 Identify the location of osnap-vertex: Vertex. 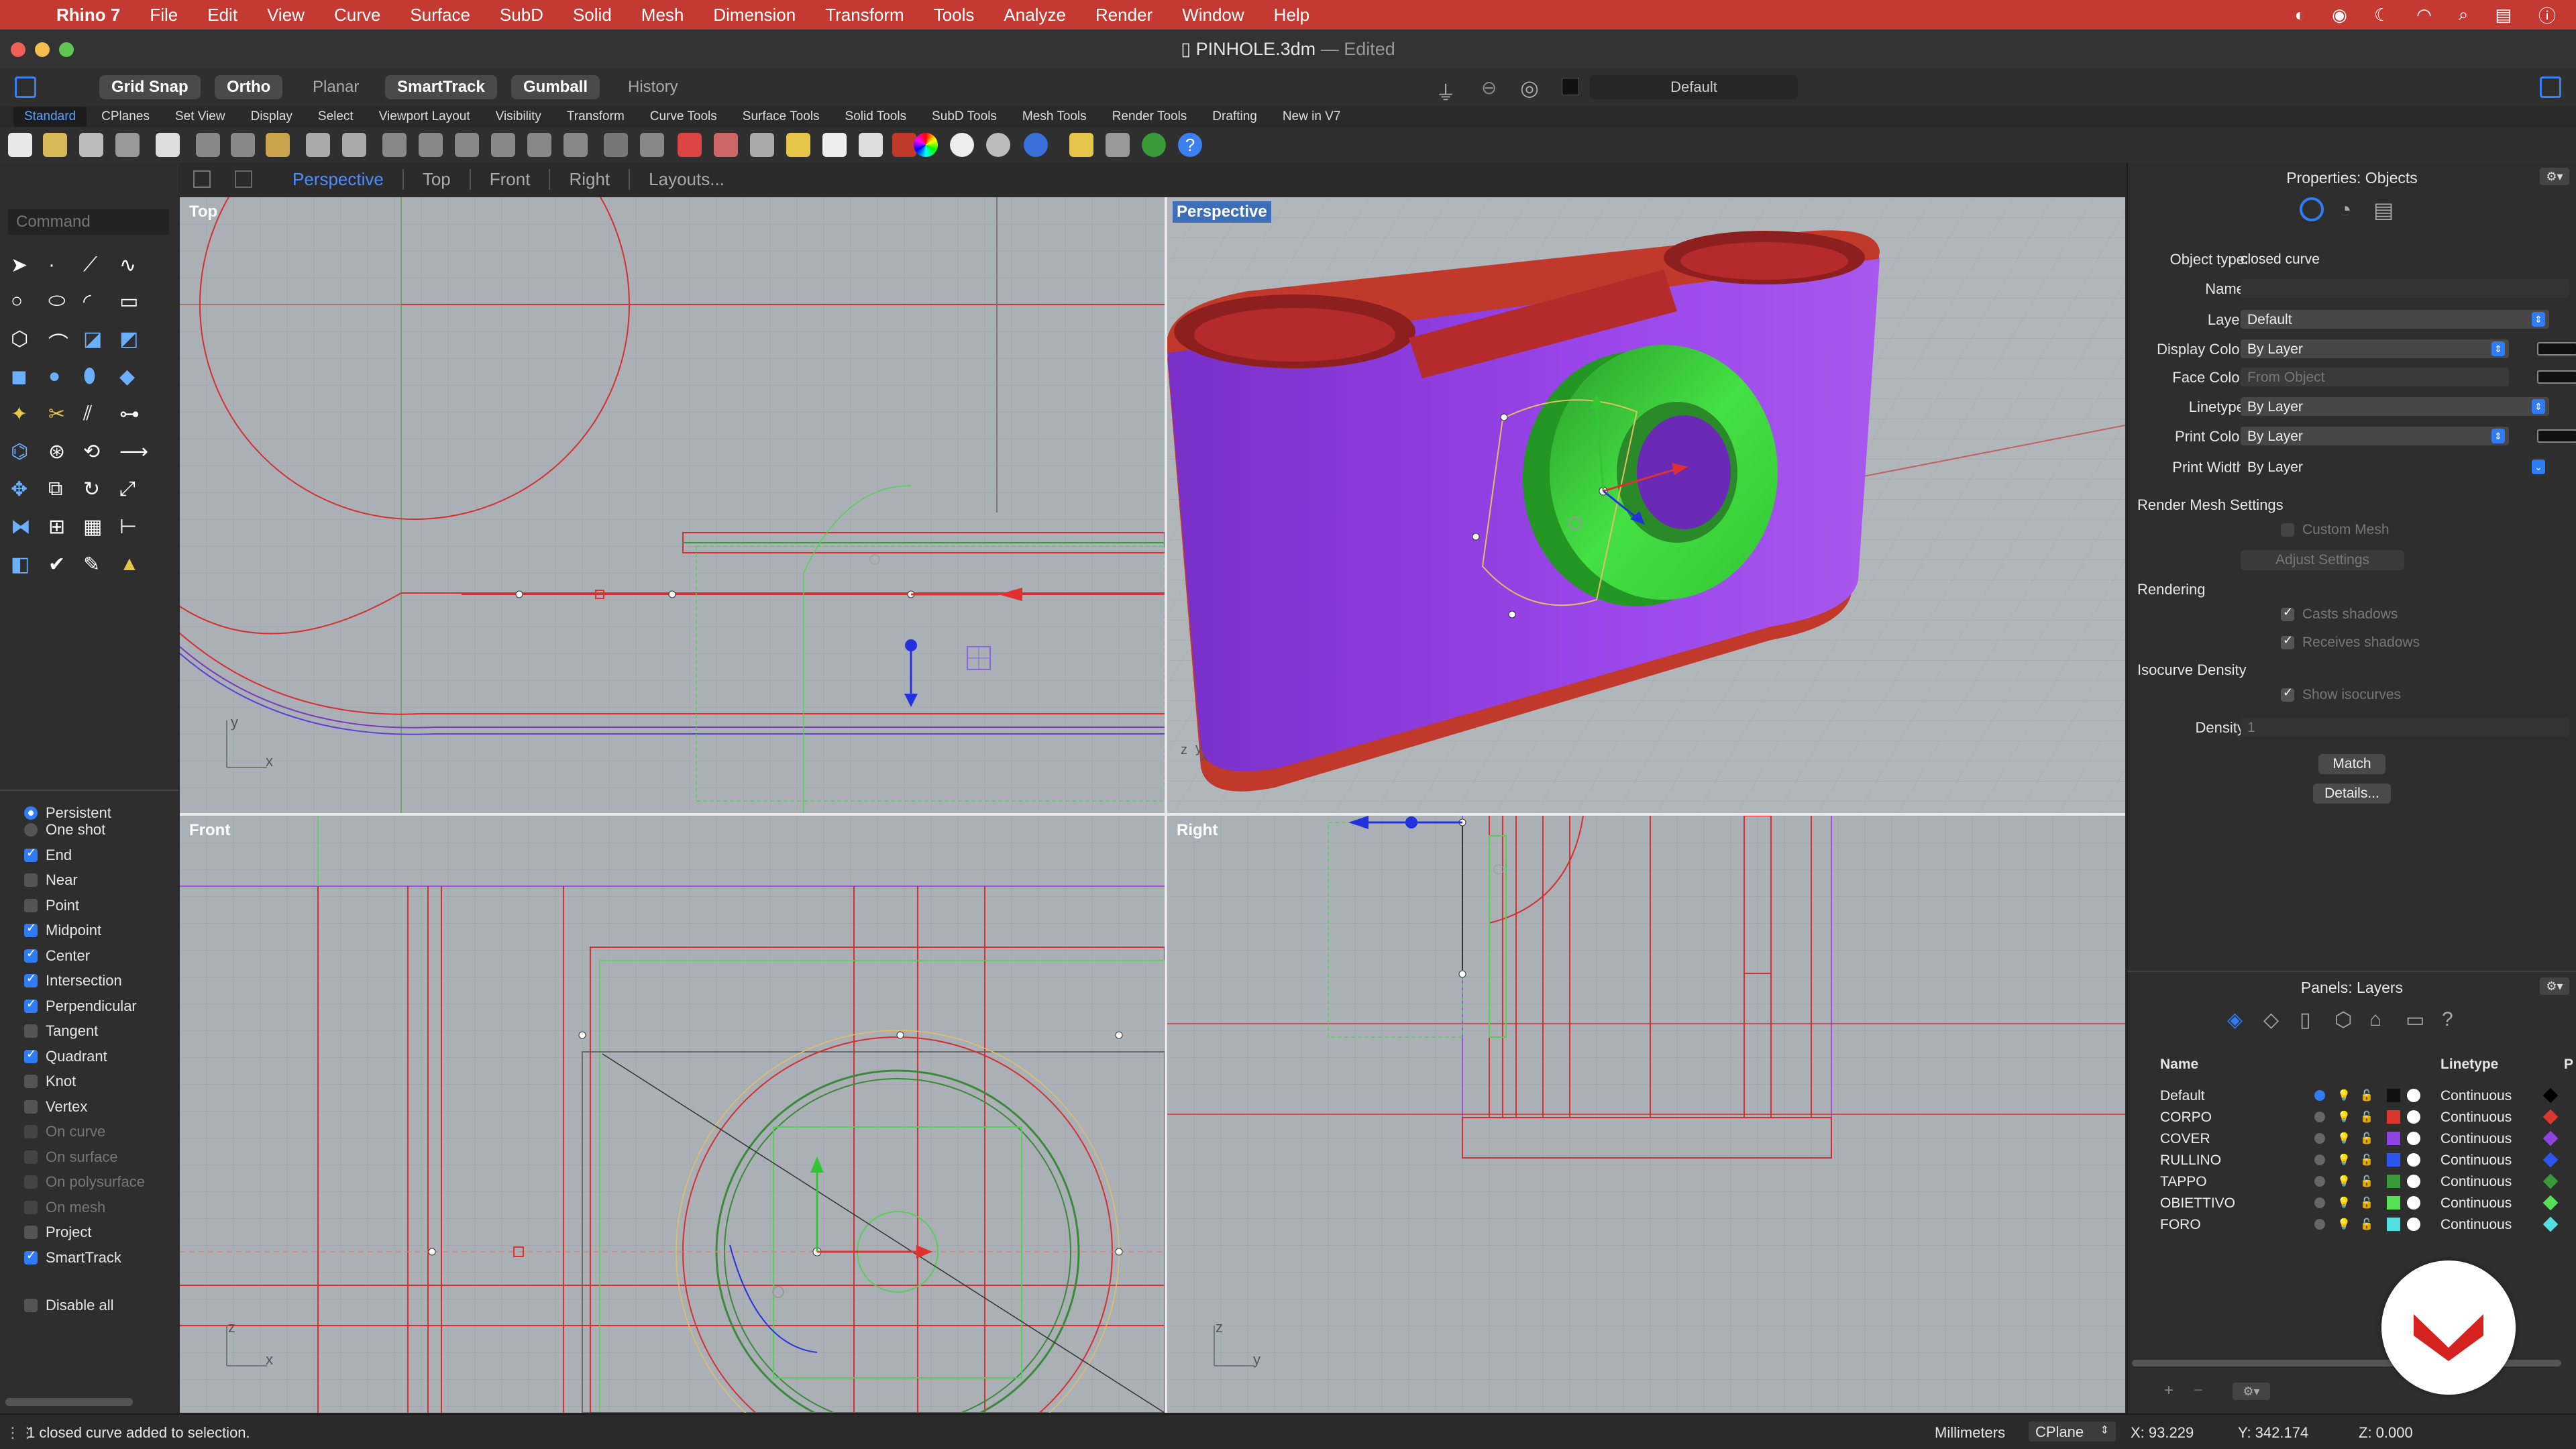
(101, 1107).